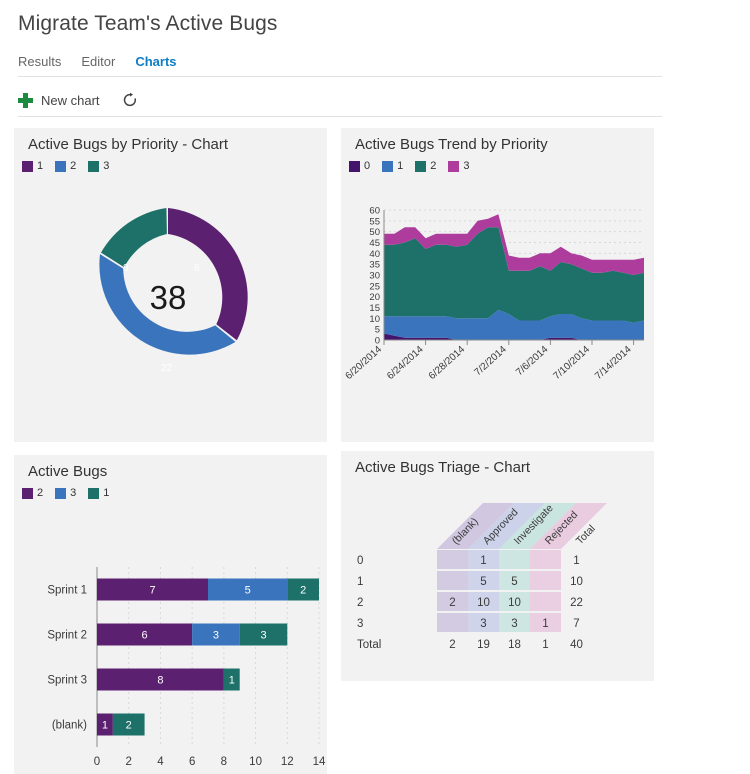 This screenshot has height=774, width=750. I want to click on donut-legend: 1 2 3, so click(69, 166).